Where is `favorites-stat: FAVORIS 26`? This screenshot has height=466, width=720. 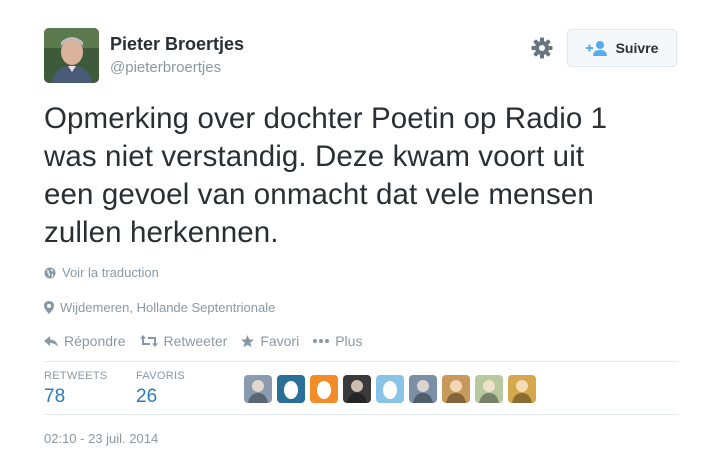
favorites-stat: FAVORIS 26 is located at coordinates (160, 389).